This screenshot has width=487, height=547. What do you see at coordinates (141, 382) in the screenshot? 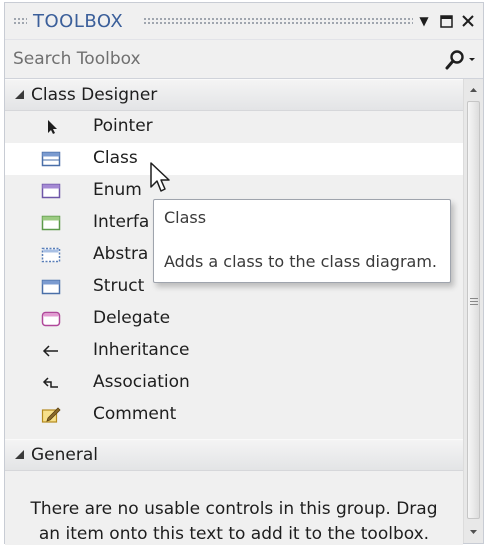
I see `item-label: Association` at bounding box center [141, 382].